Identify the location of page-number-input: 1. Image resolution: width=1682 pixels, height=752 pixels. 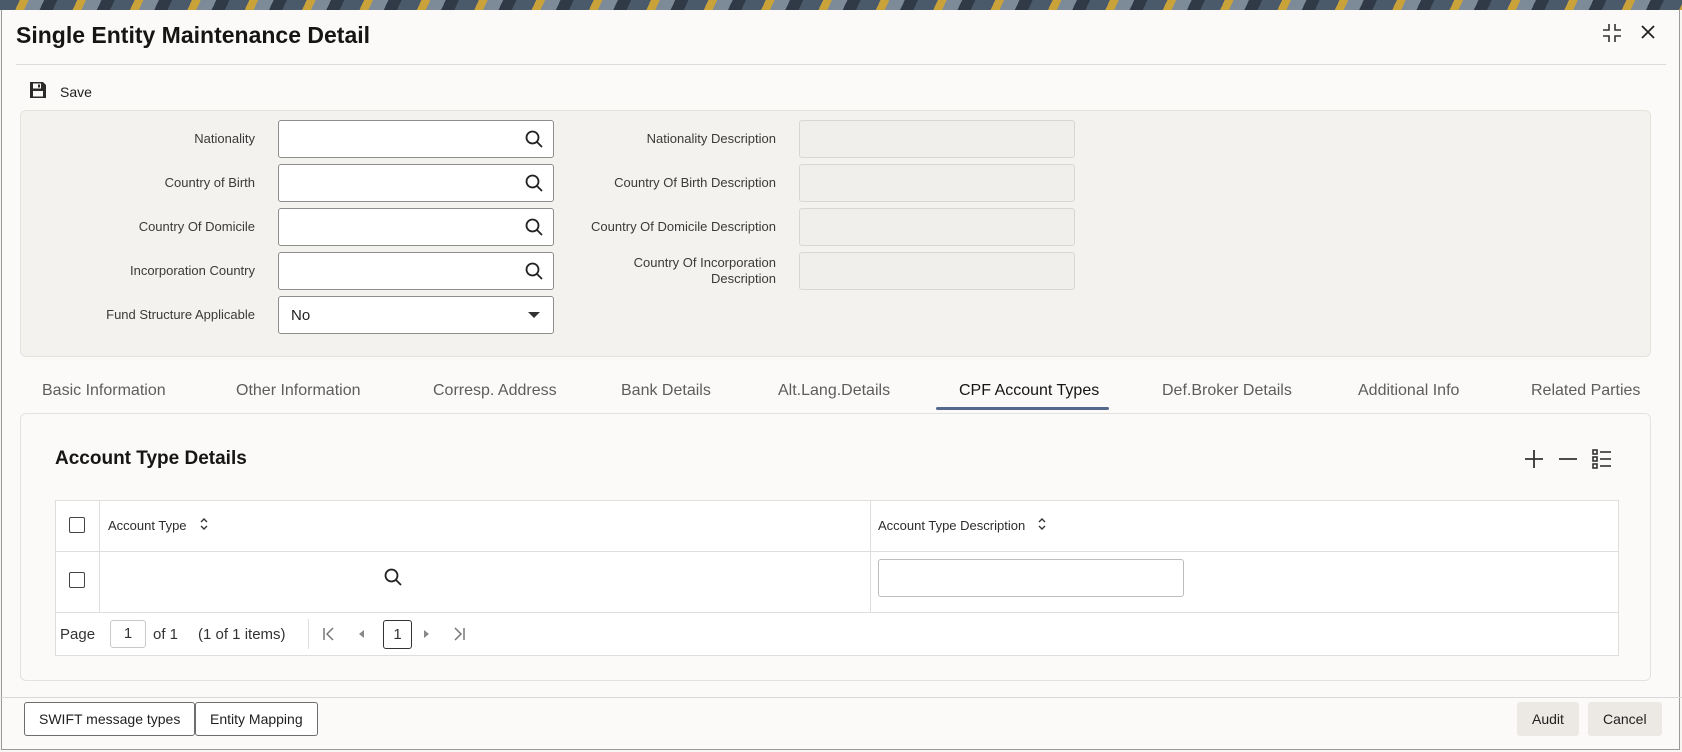
(128, 634).